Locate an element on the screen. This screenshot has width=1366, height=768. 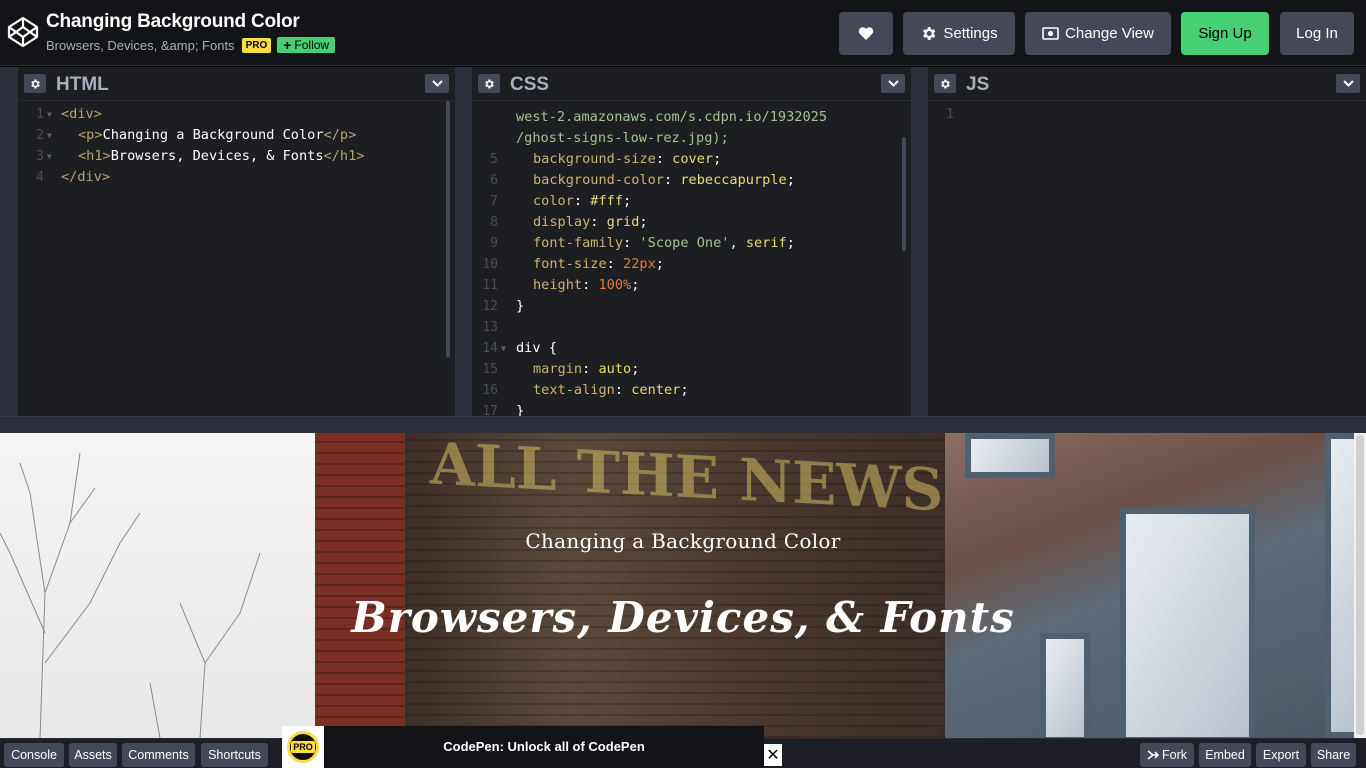
fork-button: Fork is located at coordinates (1167, 755).